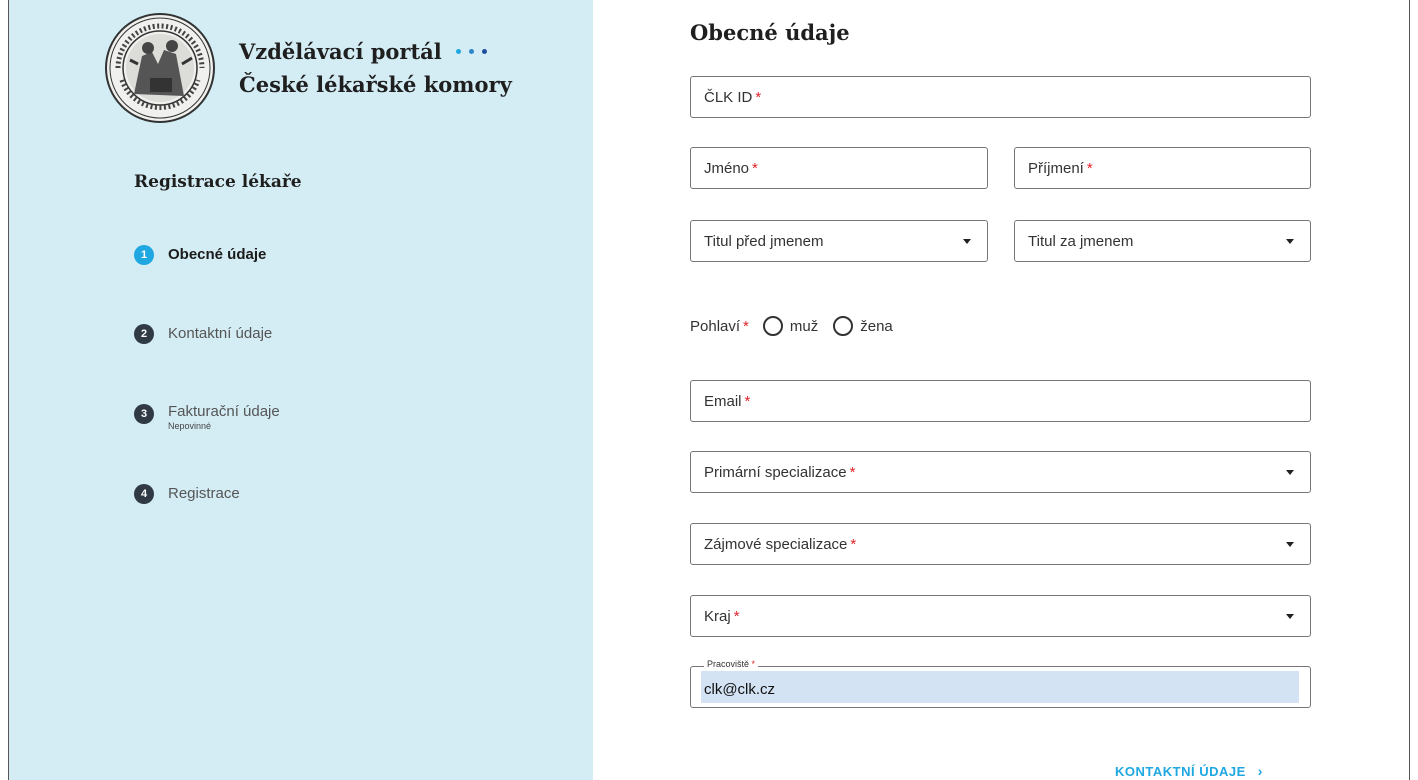 The height and width of the screenshot is (780, 1418). Describe the element at coordinates (839, 241) in the screenshot. I see `title-before-name-select: Titul před jmenem` at that location.